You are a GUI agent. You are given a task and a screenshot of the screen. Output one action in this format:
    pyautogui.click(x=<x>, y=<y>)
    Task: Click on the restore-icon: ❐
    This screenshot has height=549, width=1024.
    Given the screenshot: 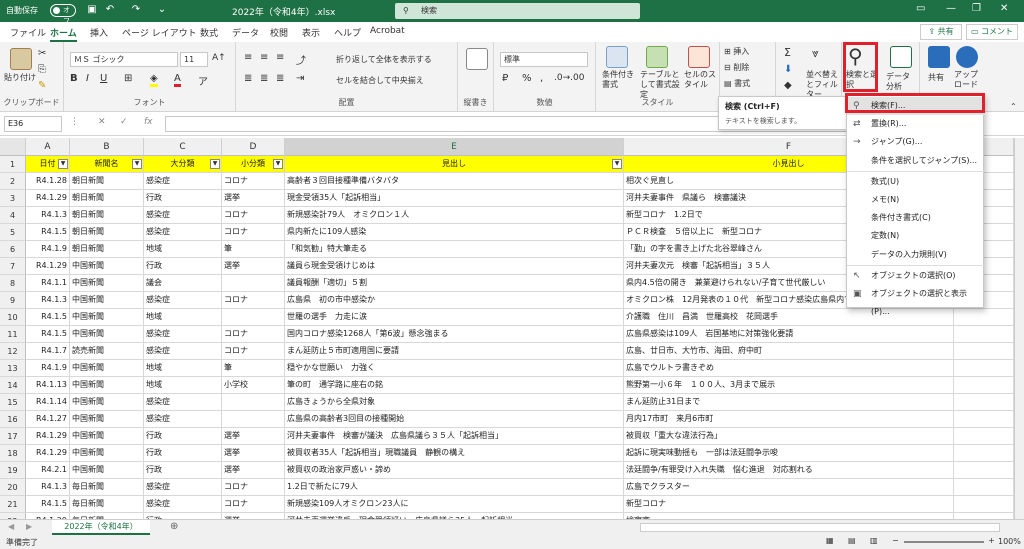 What is the action you would take?
    pyautogui.click(x=976, y=8)
    